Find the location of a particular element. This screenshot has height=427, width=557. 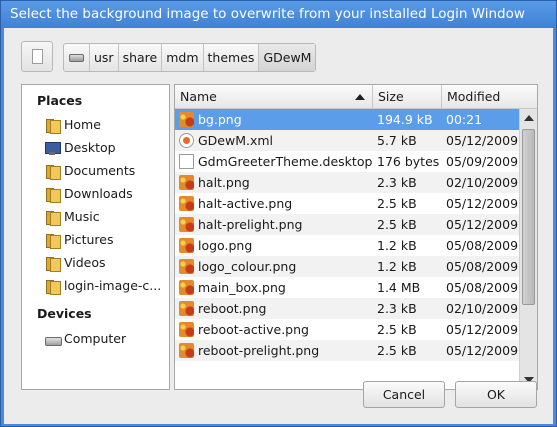

file-name: halt.png is located at coordinates (224, 182).